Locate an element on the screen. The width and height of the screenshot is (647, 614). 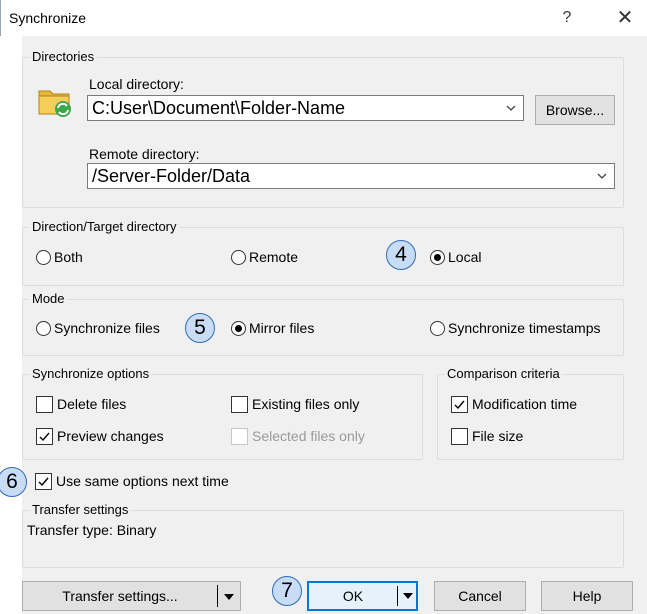
preview-changes-label: Preview changes is located at coordinates (110, 436).